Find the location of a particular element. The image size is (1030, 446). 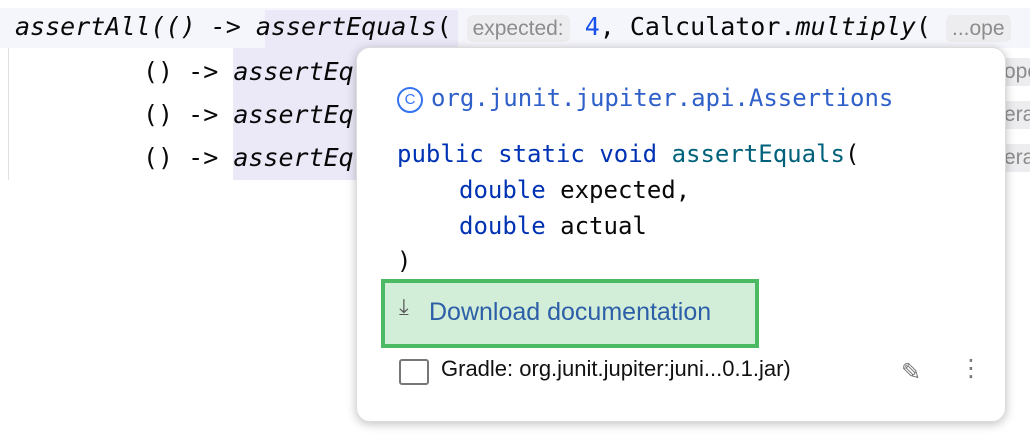

param-line: double expected, is located at coordinates (574, 190).